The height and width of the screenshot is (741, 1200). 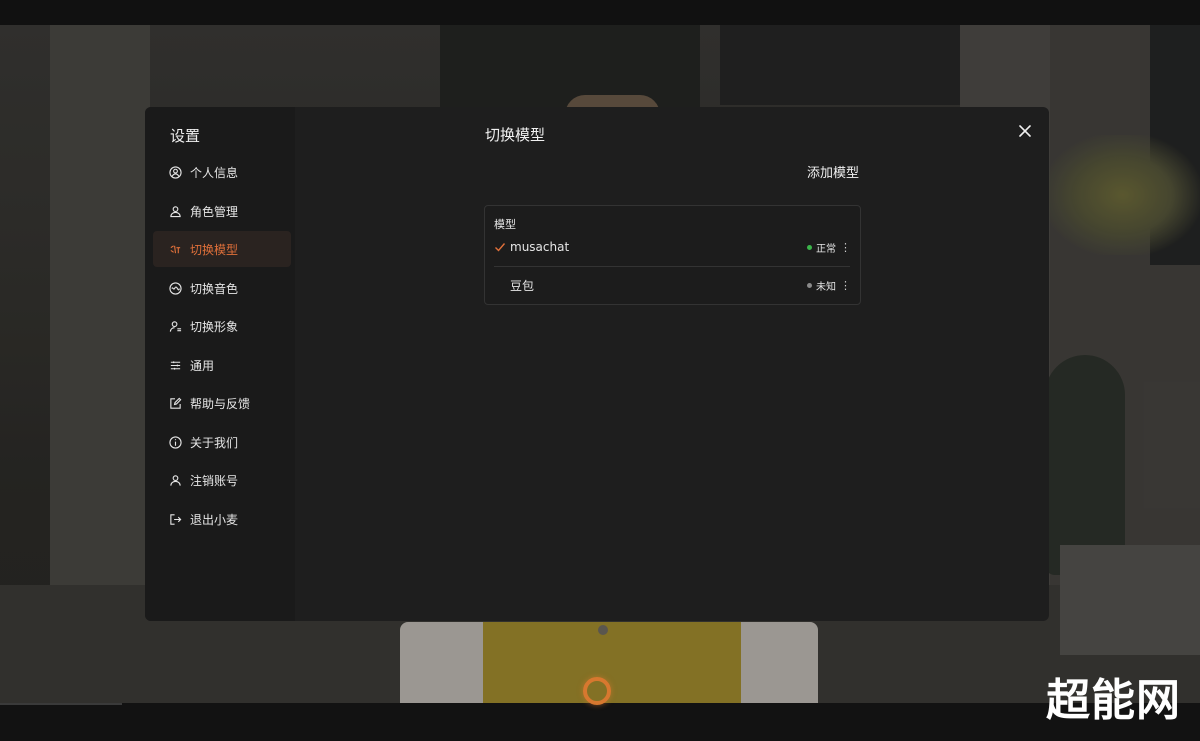 I want to click on nav-item-profile: 个人信息, so click(x=222, y=172).